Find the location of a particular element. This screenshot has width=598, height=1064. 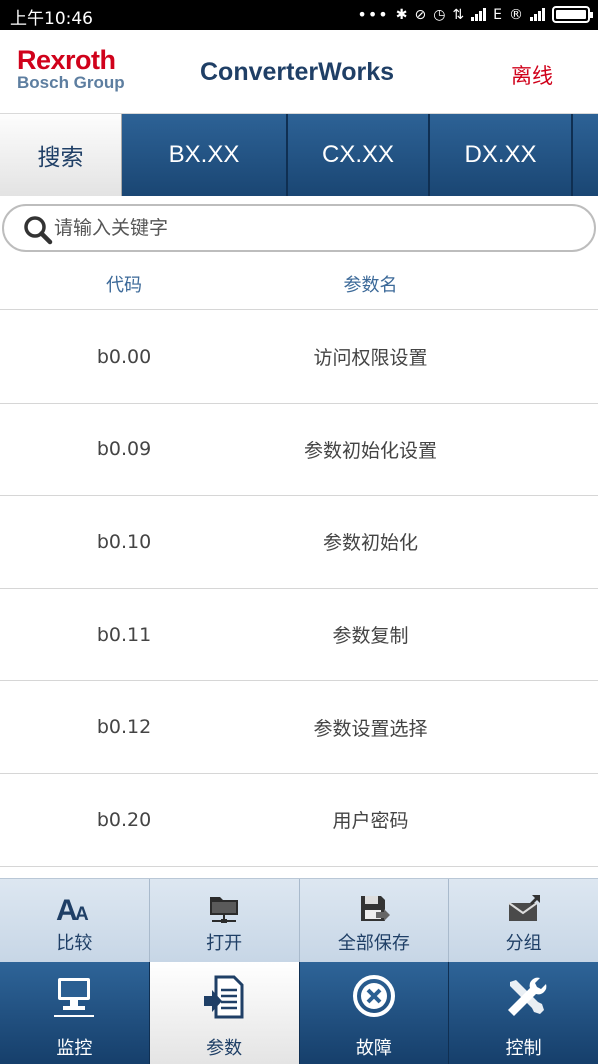

app-header: Rexroth Bosch Group ConverterWorks 离线 is located at coordinates (299, 72).